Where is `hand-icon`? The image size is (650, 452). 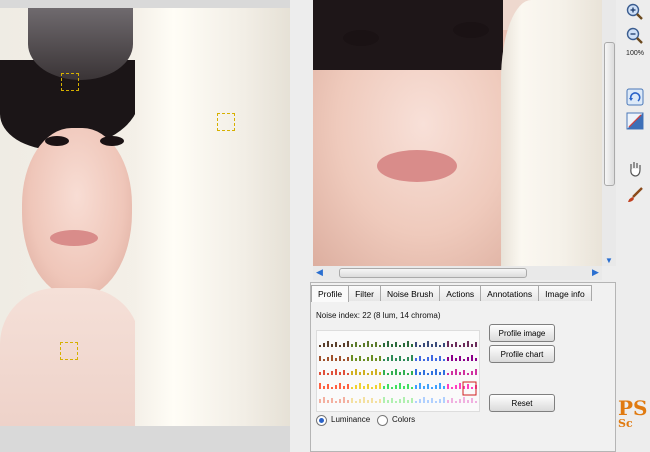 hand-icon is located at coordinates (635, 169).